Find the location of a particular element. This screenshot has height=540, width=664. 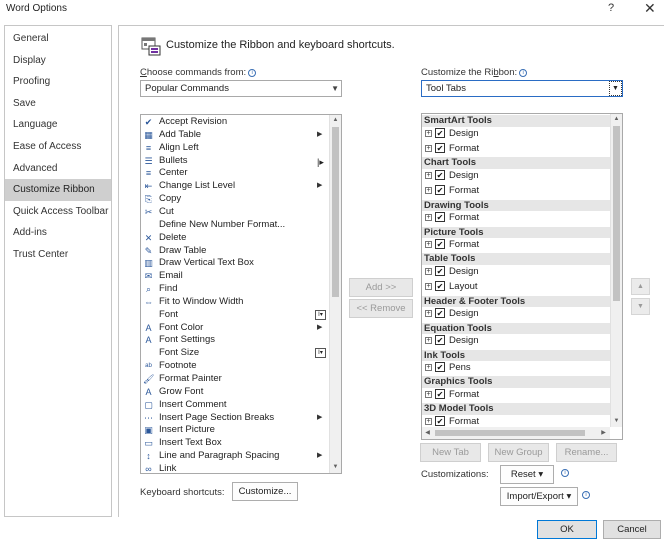

new-tab-button: New Tab is located at coordinates (450, 452).